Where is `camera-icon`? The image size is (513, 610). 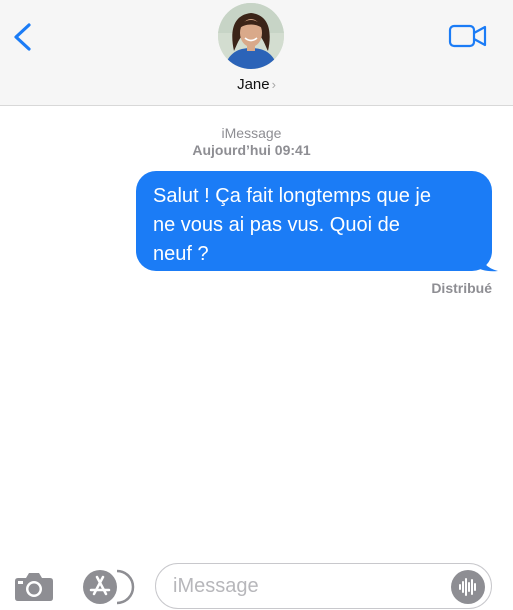
camera-icon is located at coordinates (34, 586).